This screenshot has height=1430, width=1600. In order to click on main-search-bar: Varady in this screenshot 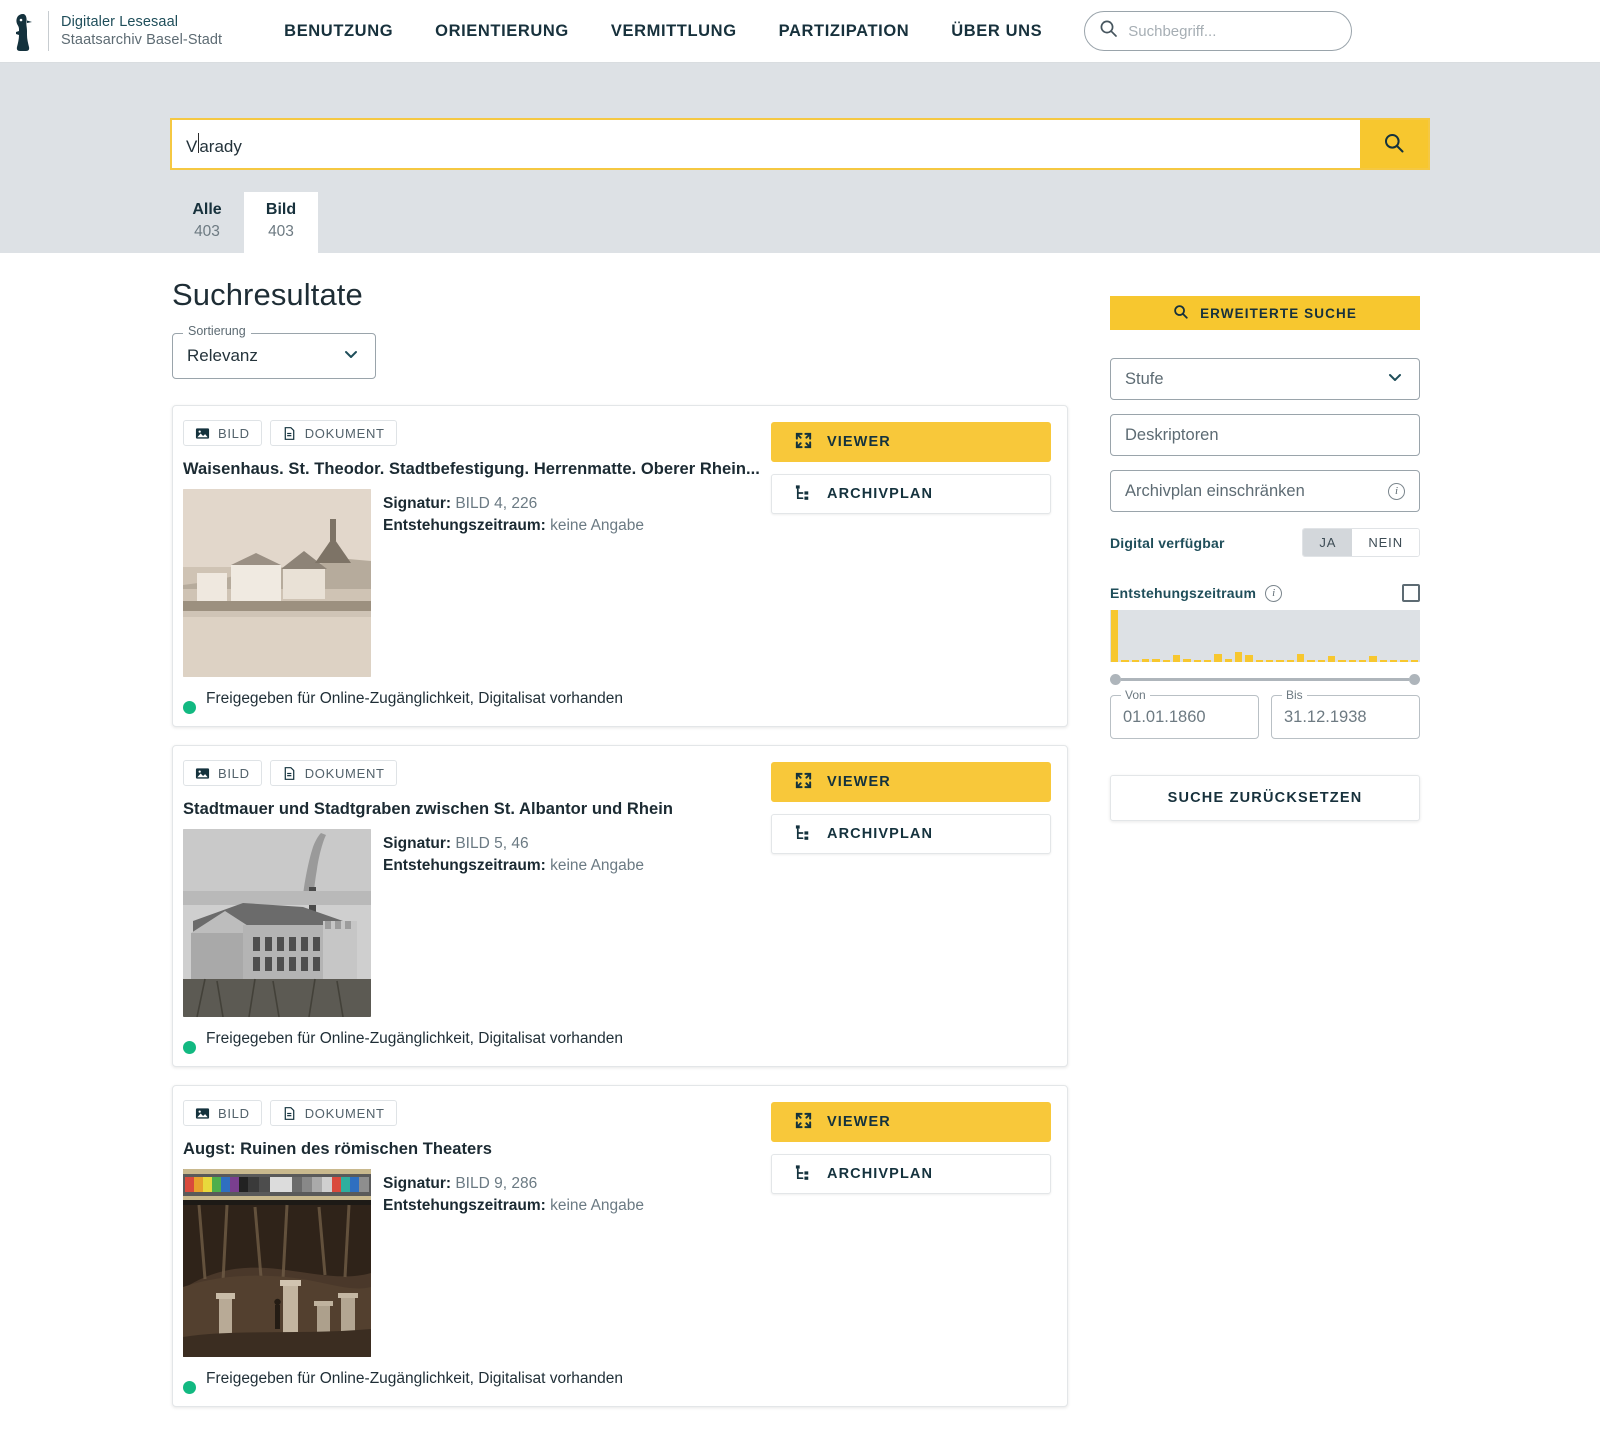, I will do `click(800, 144)`.